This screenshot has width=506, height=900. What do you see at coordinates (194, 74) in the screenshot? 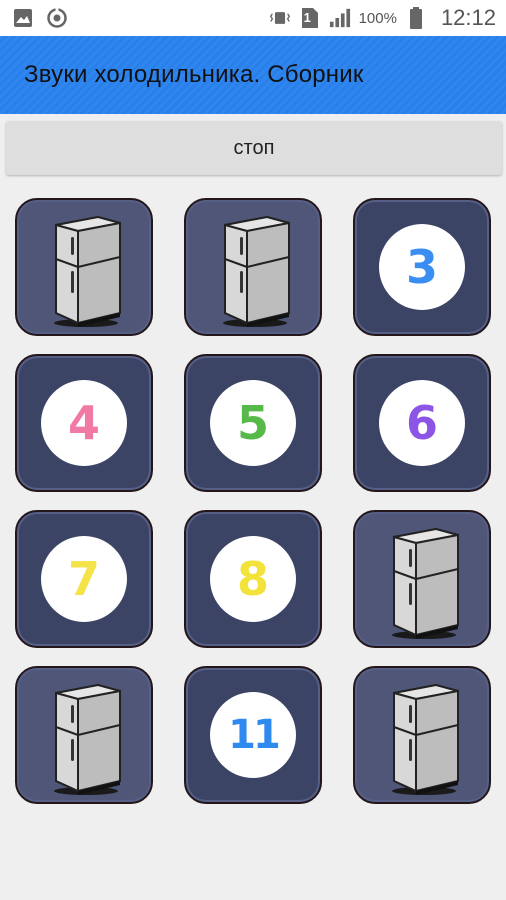
I see `app-title: Звуки холодильника. Сборник` at bounding box center [194, 74].